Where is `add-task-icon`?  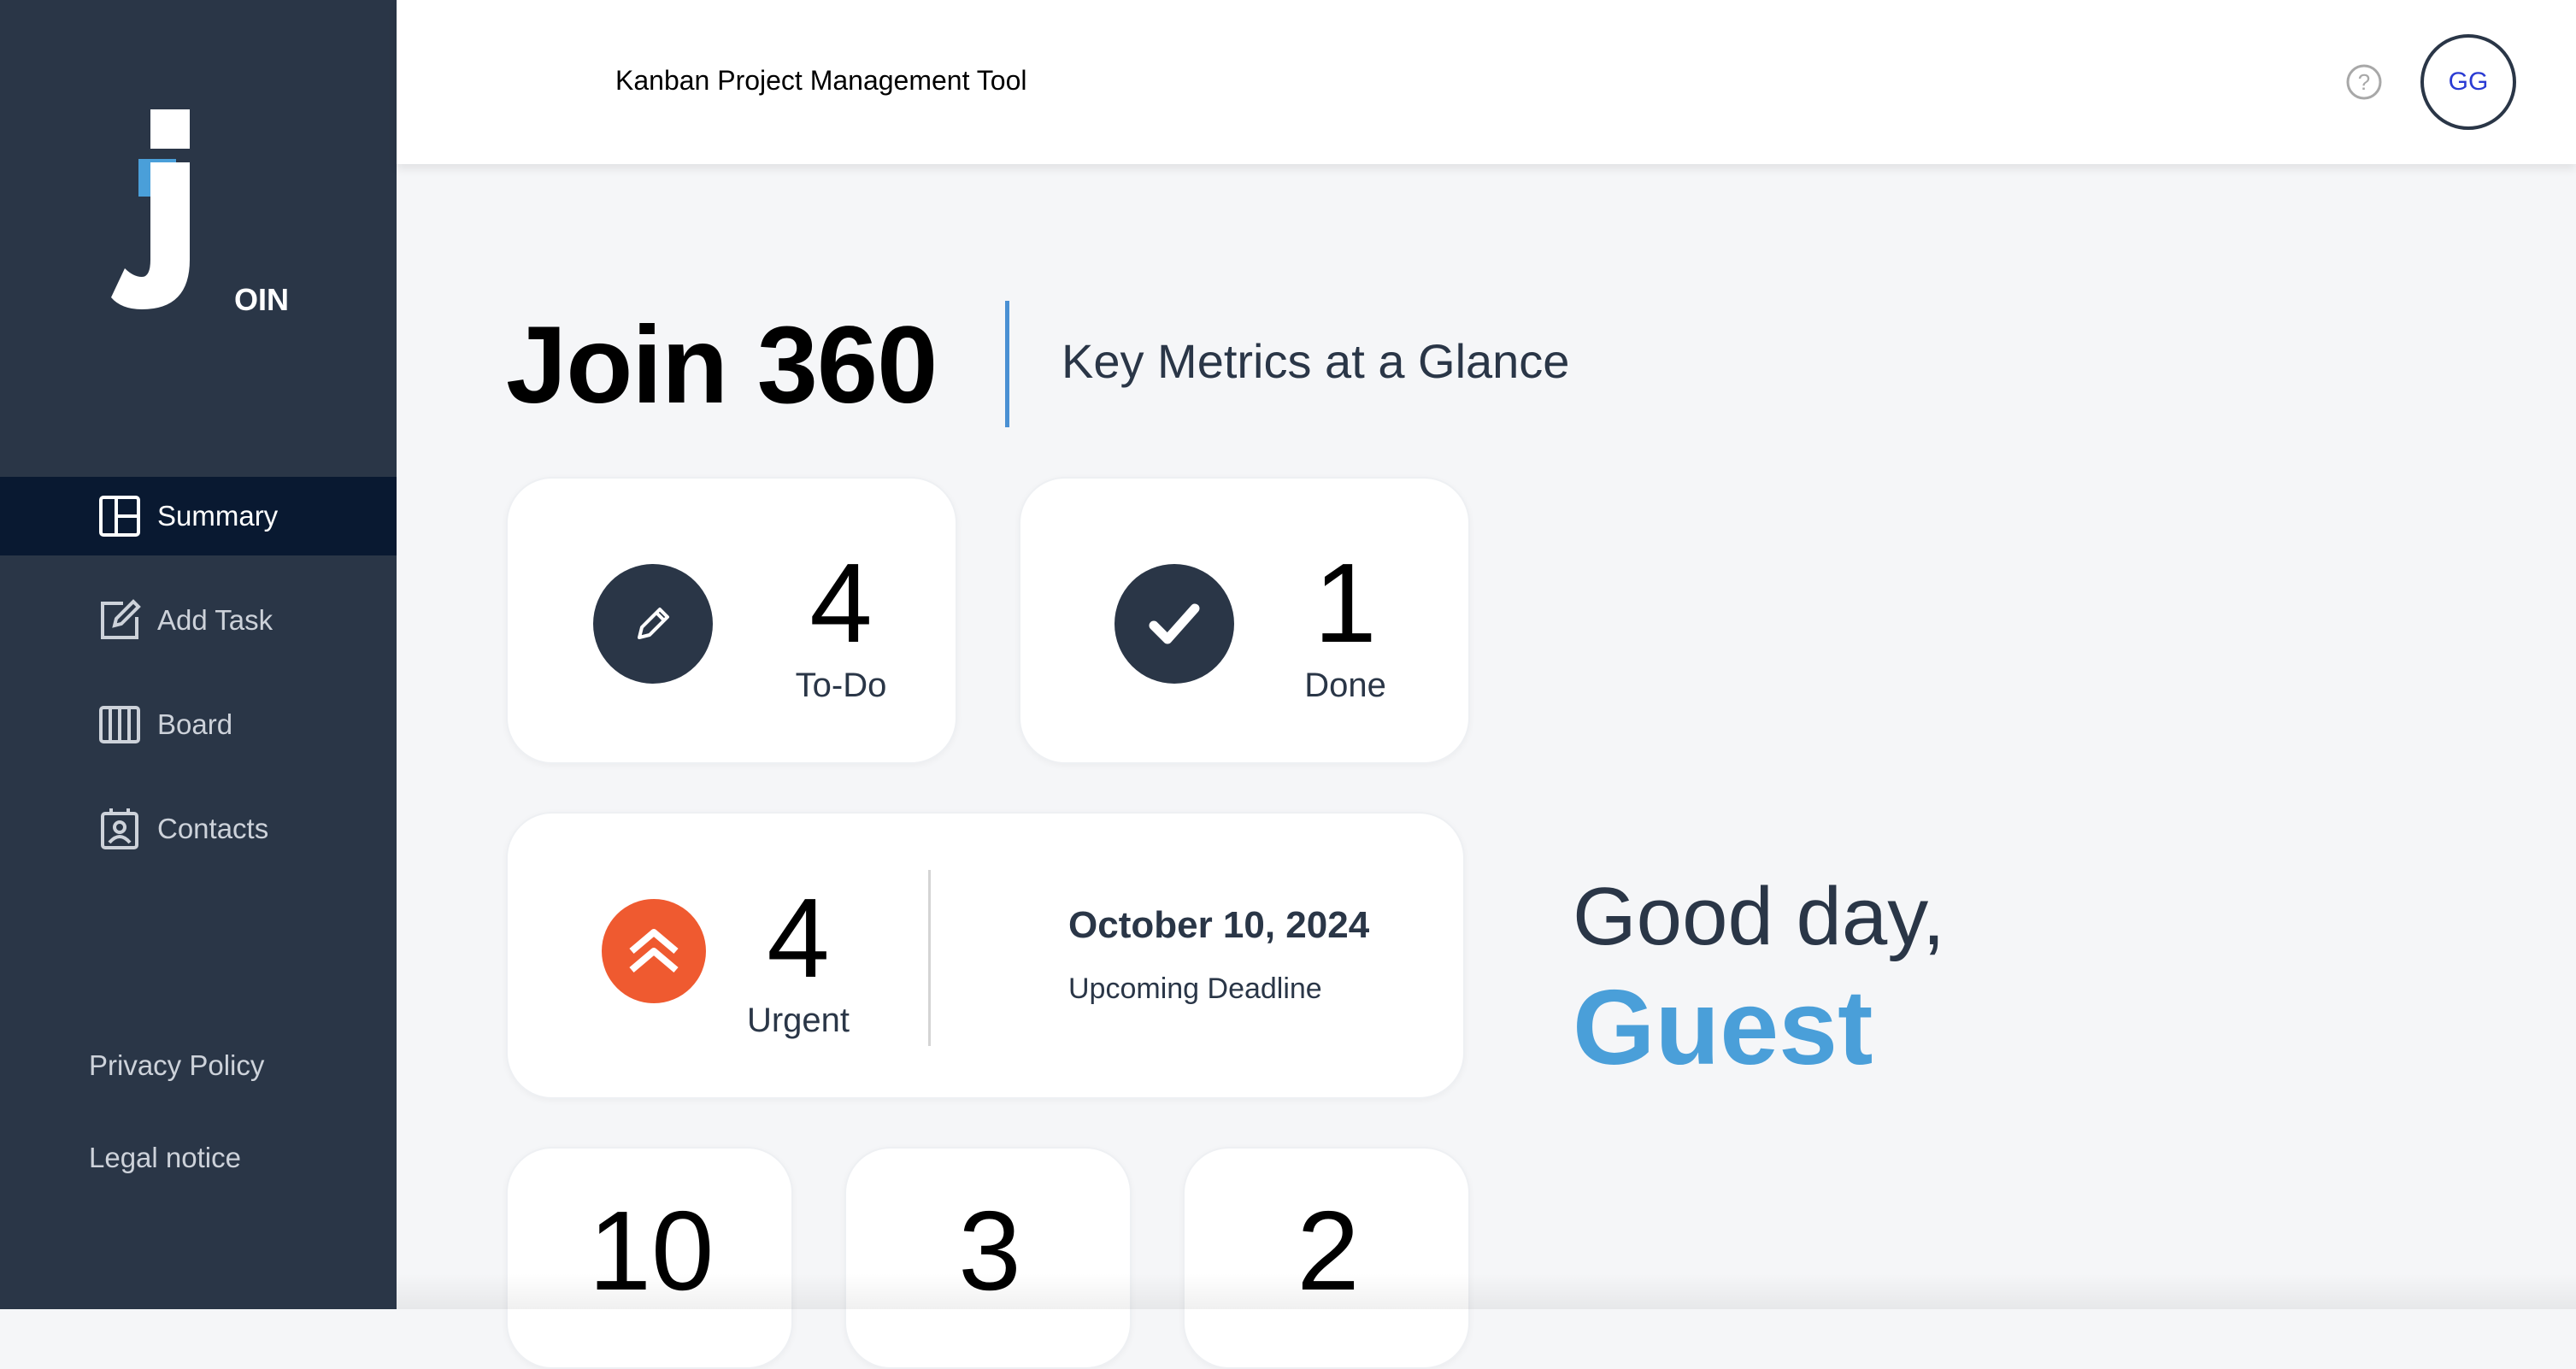
add-task-icon is located at coordinates (120, 620).